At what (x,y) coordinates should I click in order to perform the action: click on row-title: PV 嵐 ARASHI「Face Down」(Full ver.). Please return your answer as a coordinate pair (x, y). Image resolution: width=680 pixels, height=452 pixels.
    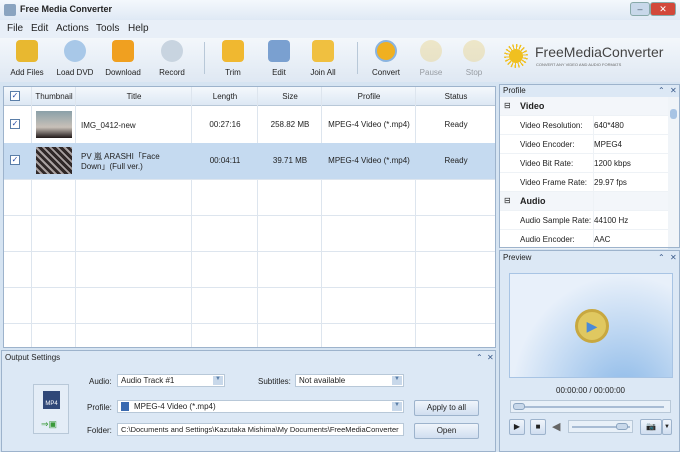
    Looking at the image, I should click on (120, 161).